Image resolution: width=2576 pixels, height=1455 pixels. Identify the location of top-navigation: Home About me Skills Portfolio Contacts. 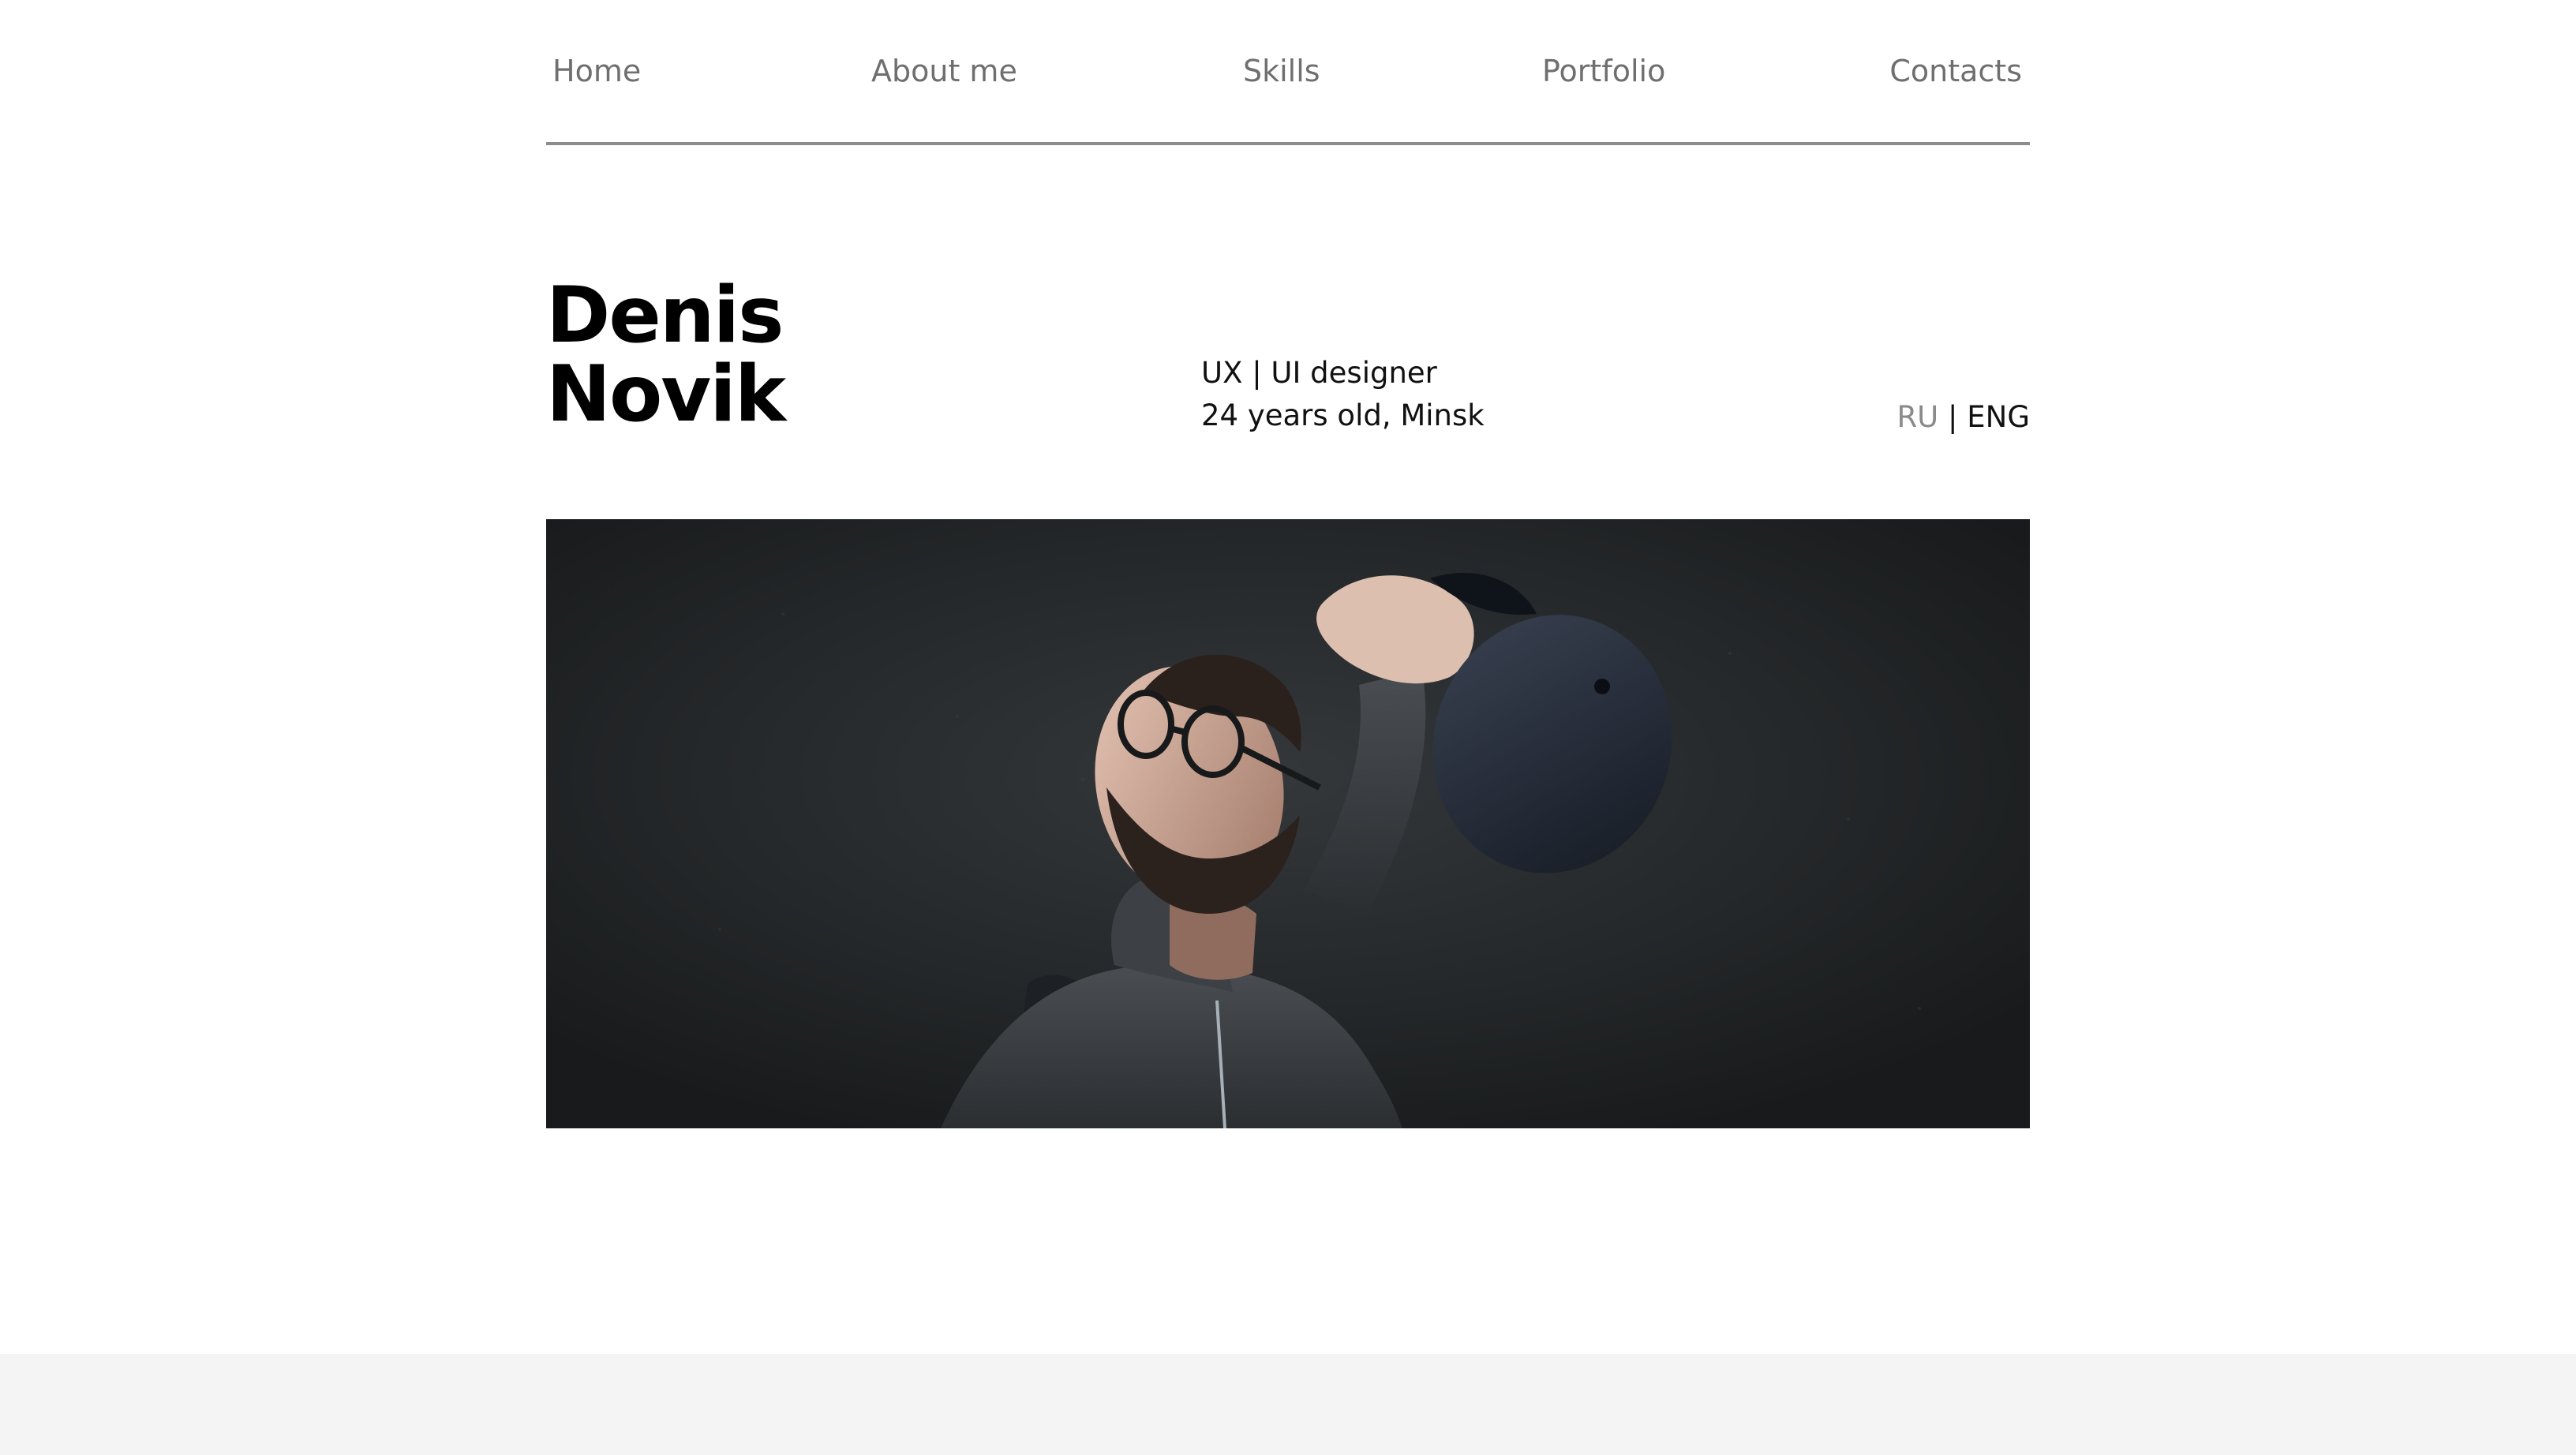
(1288, 72).